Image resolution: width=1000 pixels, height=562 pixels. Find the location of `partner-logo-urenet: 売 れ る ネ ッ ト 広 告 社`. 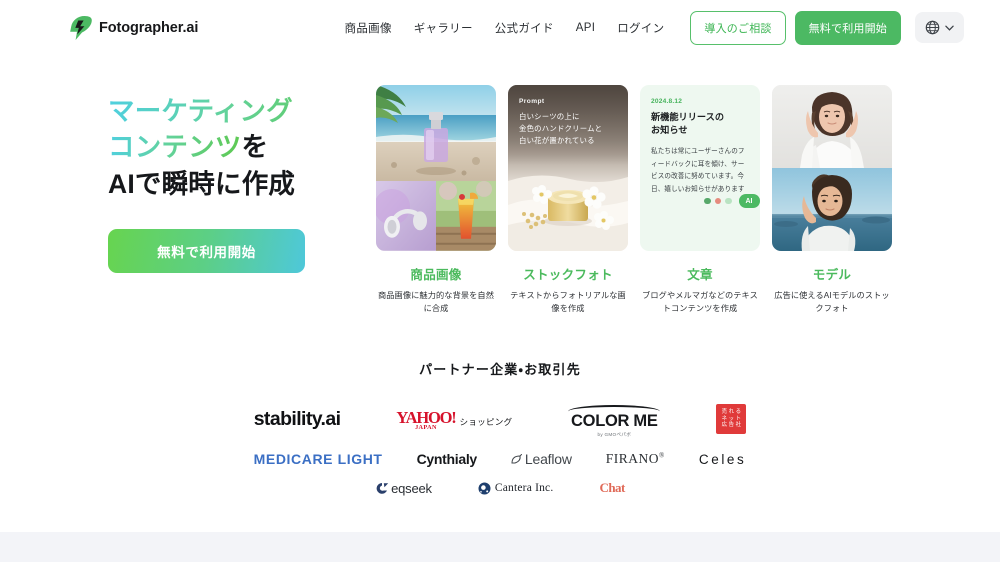

partner-logo-urenet: 売 れ る ネ ッ ト 広 告 社 is located at coordinates (731, 419).